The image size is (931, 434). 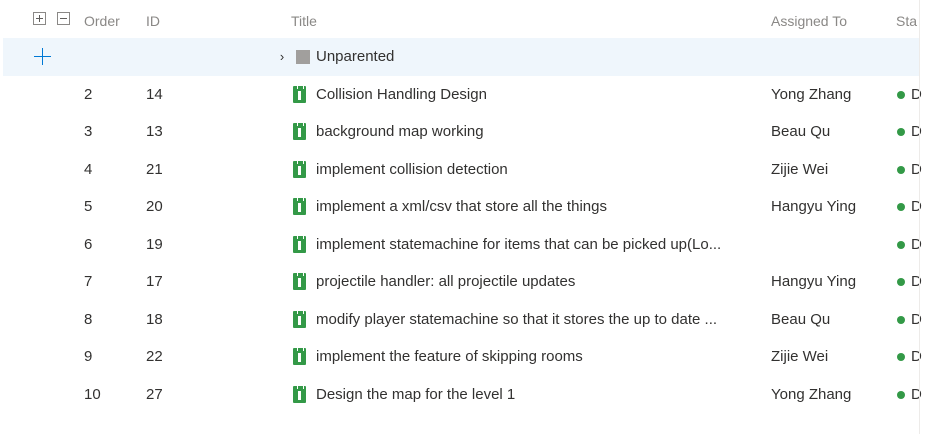 I want to click on grid-header: Order ID Title Assigned To Sta, so click(x=465, y=21).